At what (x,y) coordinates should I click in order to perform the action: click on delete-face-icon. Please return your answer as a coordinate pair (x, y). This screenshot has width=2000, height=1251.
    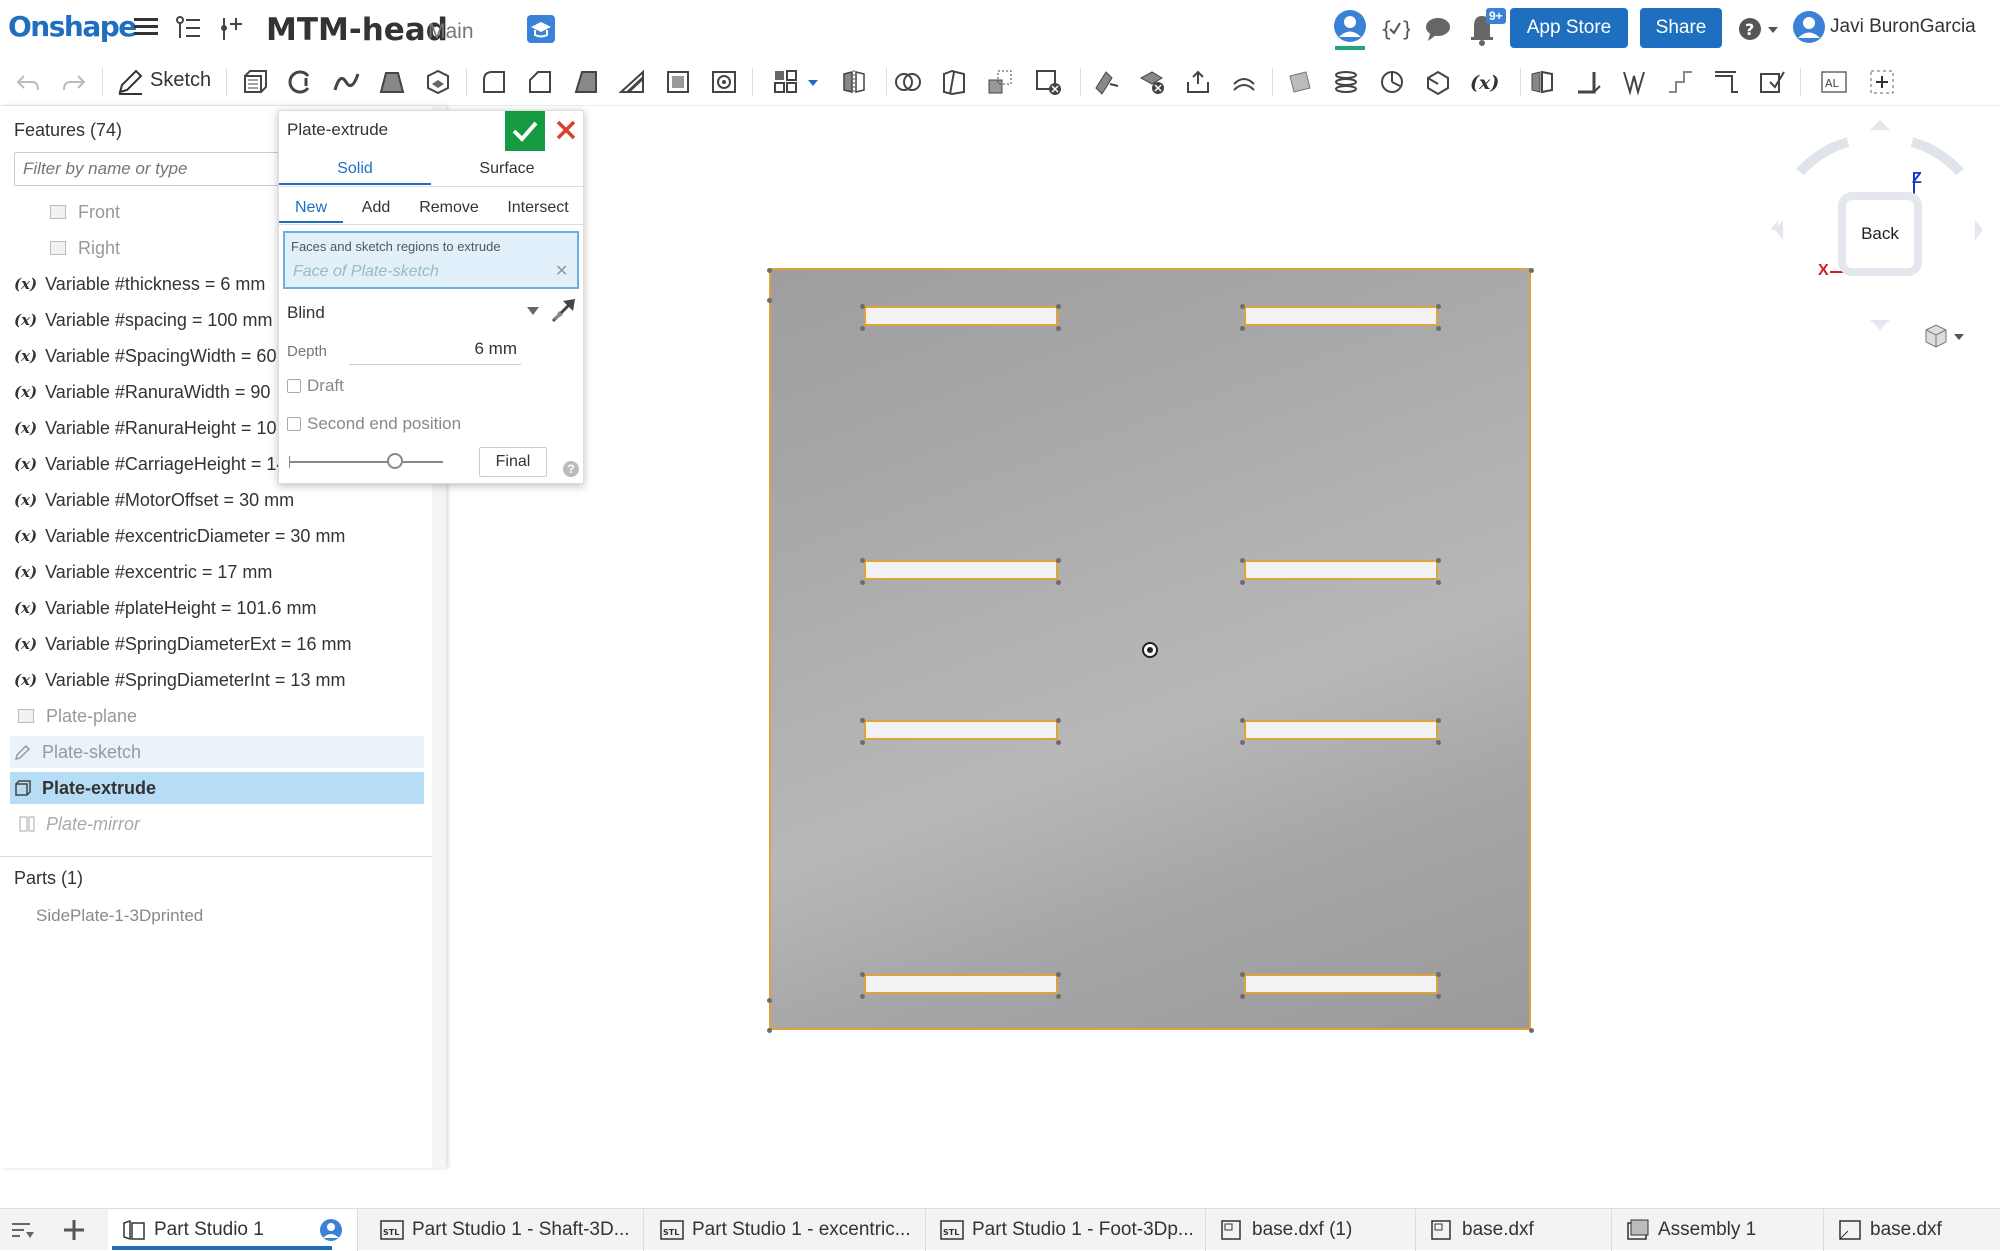
    Looking at the image, I should click on (1152, 82).